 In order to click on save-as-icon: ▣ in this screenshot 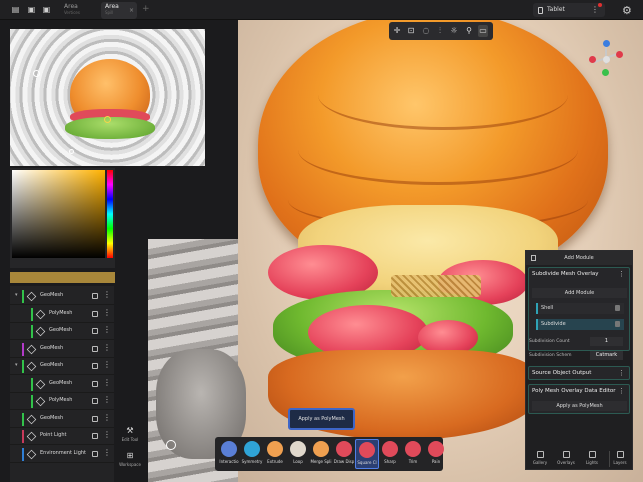, I will do `click(46, 9)`.